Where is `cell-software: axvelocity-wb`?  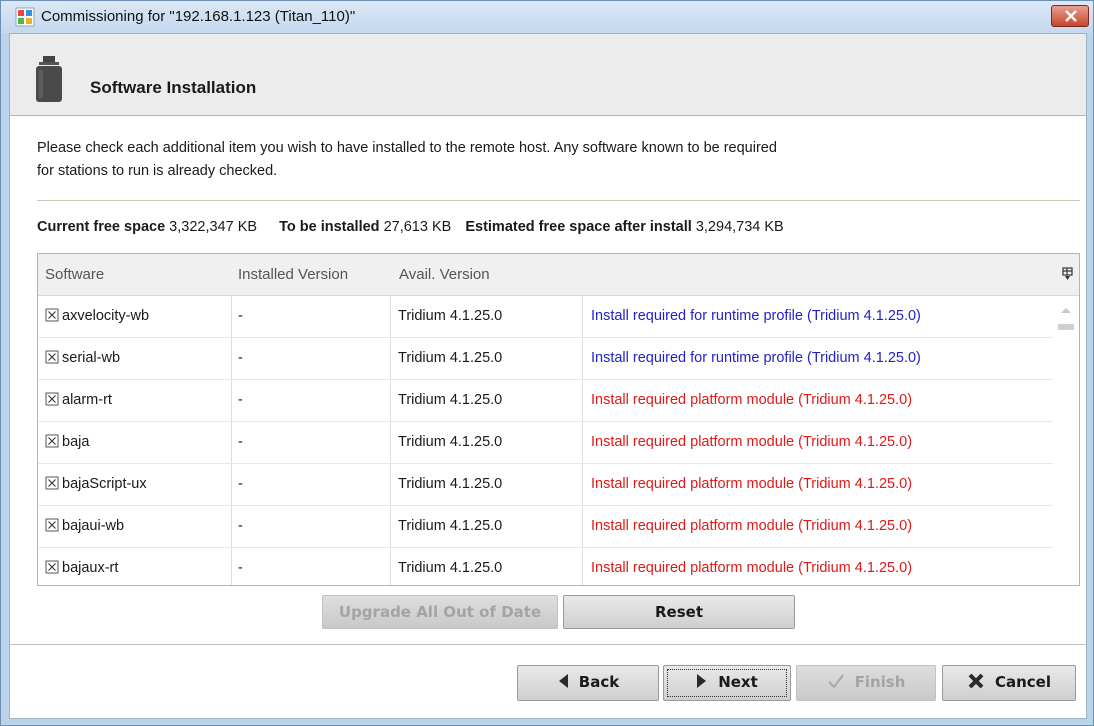
cell-software: axvelocity-wb is located at coordinates (135, 316).